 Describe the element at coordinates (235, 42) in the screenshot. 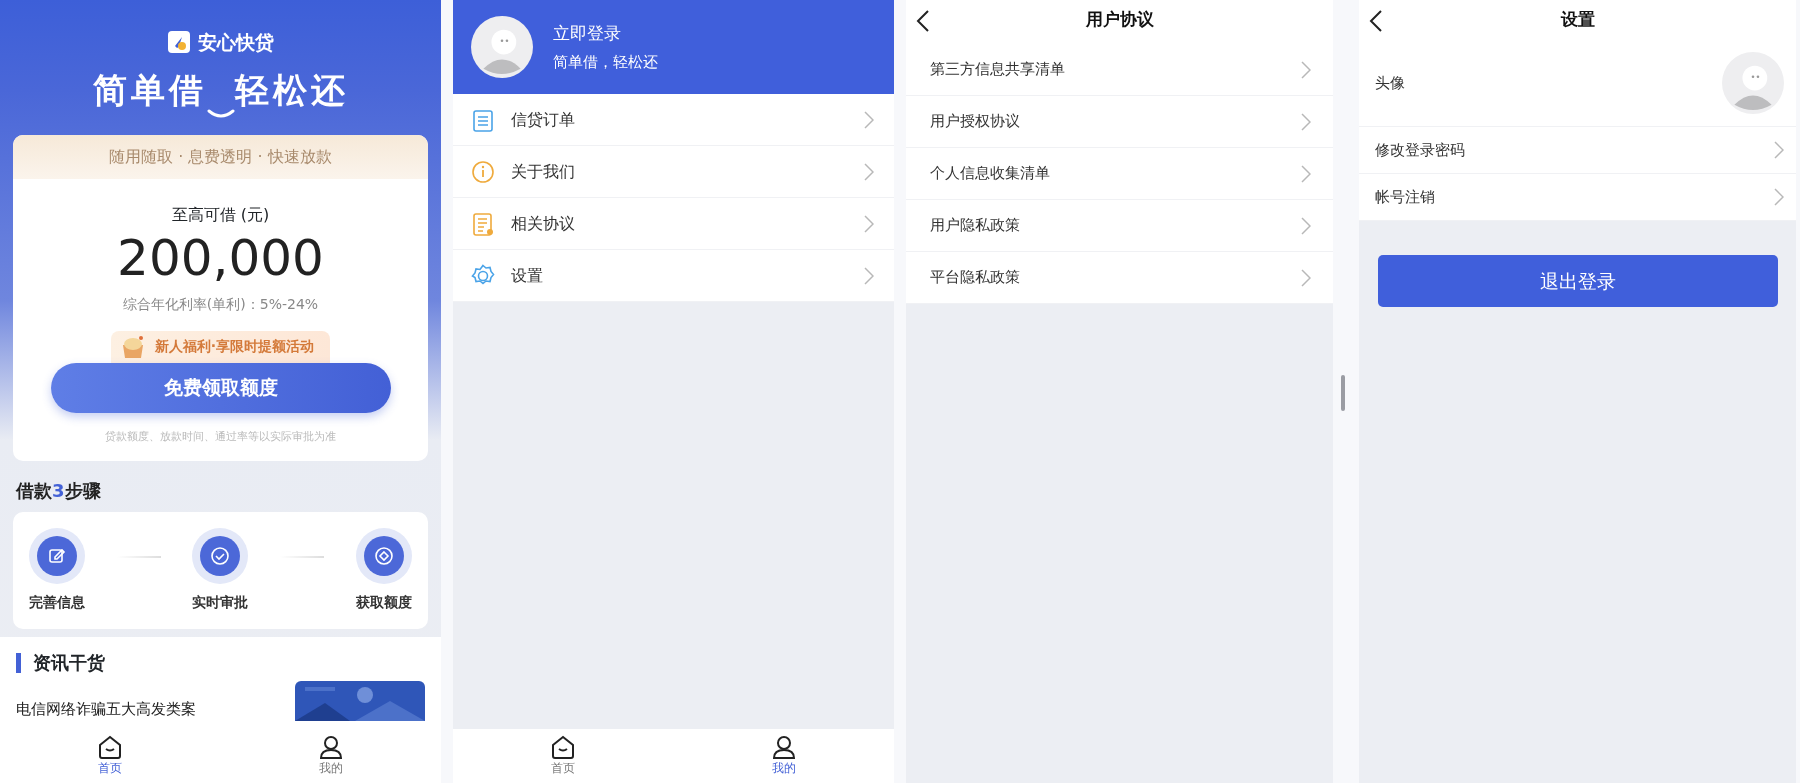

I see `brand-name: 安心快贷` at that location.